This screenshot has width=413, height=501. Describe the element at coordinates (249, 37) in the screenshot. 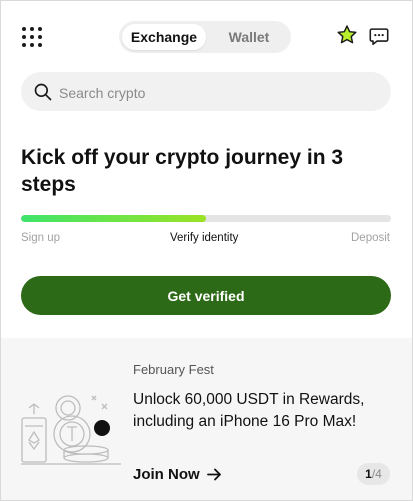

I see `tab-wallet: Wallet` at that location.